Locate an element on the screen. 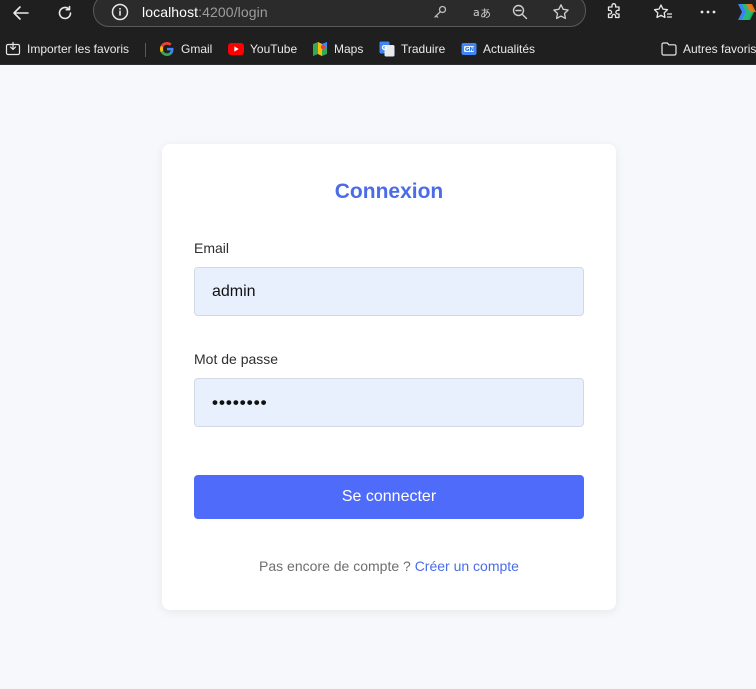 The width and height of the screenshot is (756, 689). svg-text: GN is located at coordinates (470, 50).